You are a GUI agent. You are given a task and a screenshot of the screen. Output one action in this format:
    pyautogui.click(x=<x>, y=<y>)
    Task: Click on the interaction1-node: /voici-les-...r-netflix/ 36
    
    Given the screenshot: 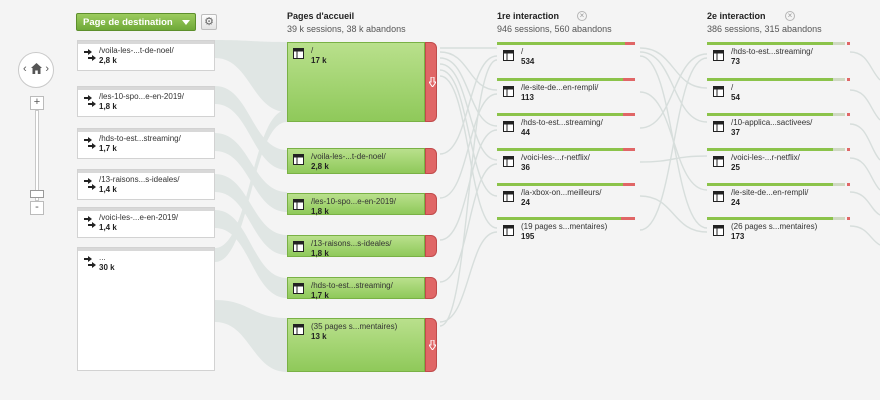 What is the action you would take?
    pyautogui.click(x=568, y=162)
    